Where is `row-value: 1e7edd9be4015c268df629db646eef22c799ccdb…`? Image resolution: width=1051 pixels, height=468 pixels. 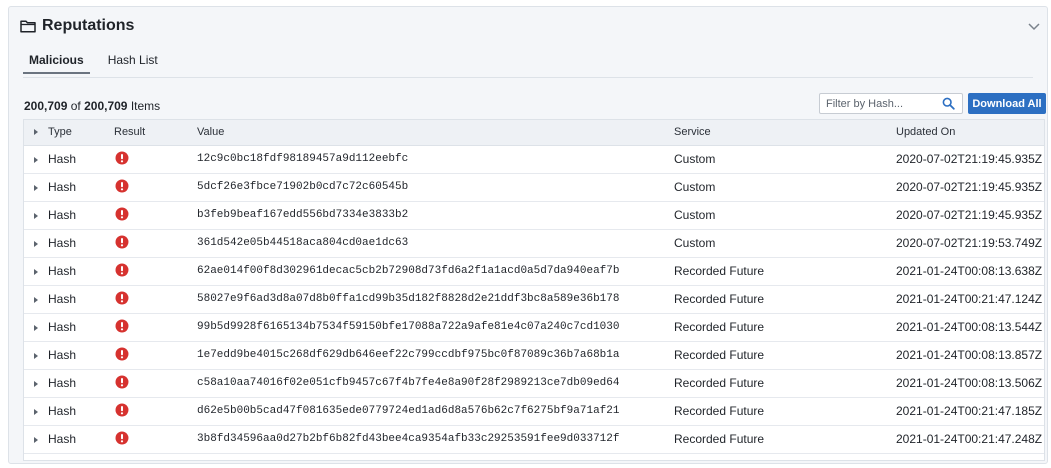 row-value: 1e7edd9be4015c268df629db646eef22c799ccdb… is located at coordinates (408, 355).